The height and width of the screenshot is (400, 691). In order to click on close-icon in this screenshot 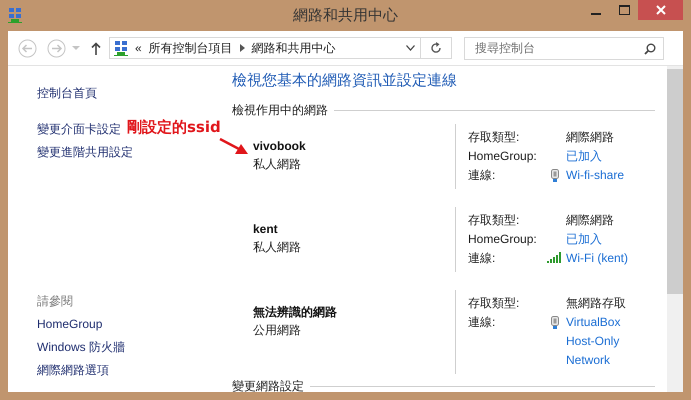, I will do `click(661, 10)`.